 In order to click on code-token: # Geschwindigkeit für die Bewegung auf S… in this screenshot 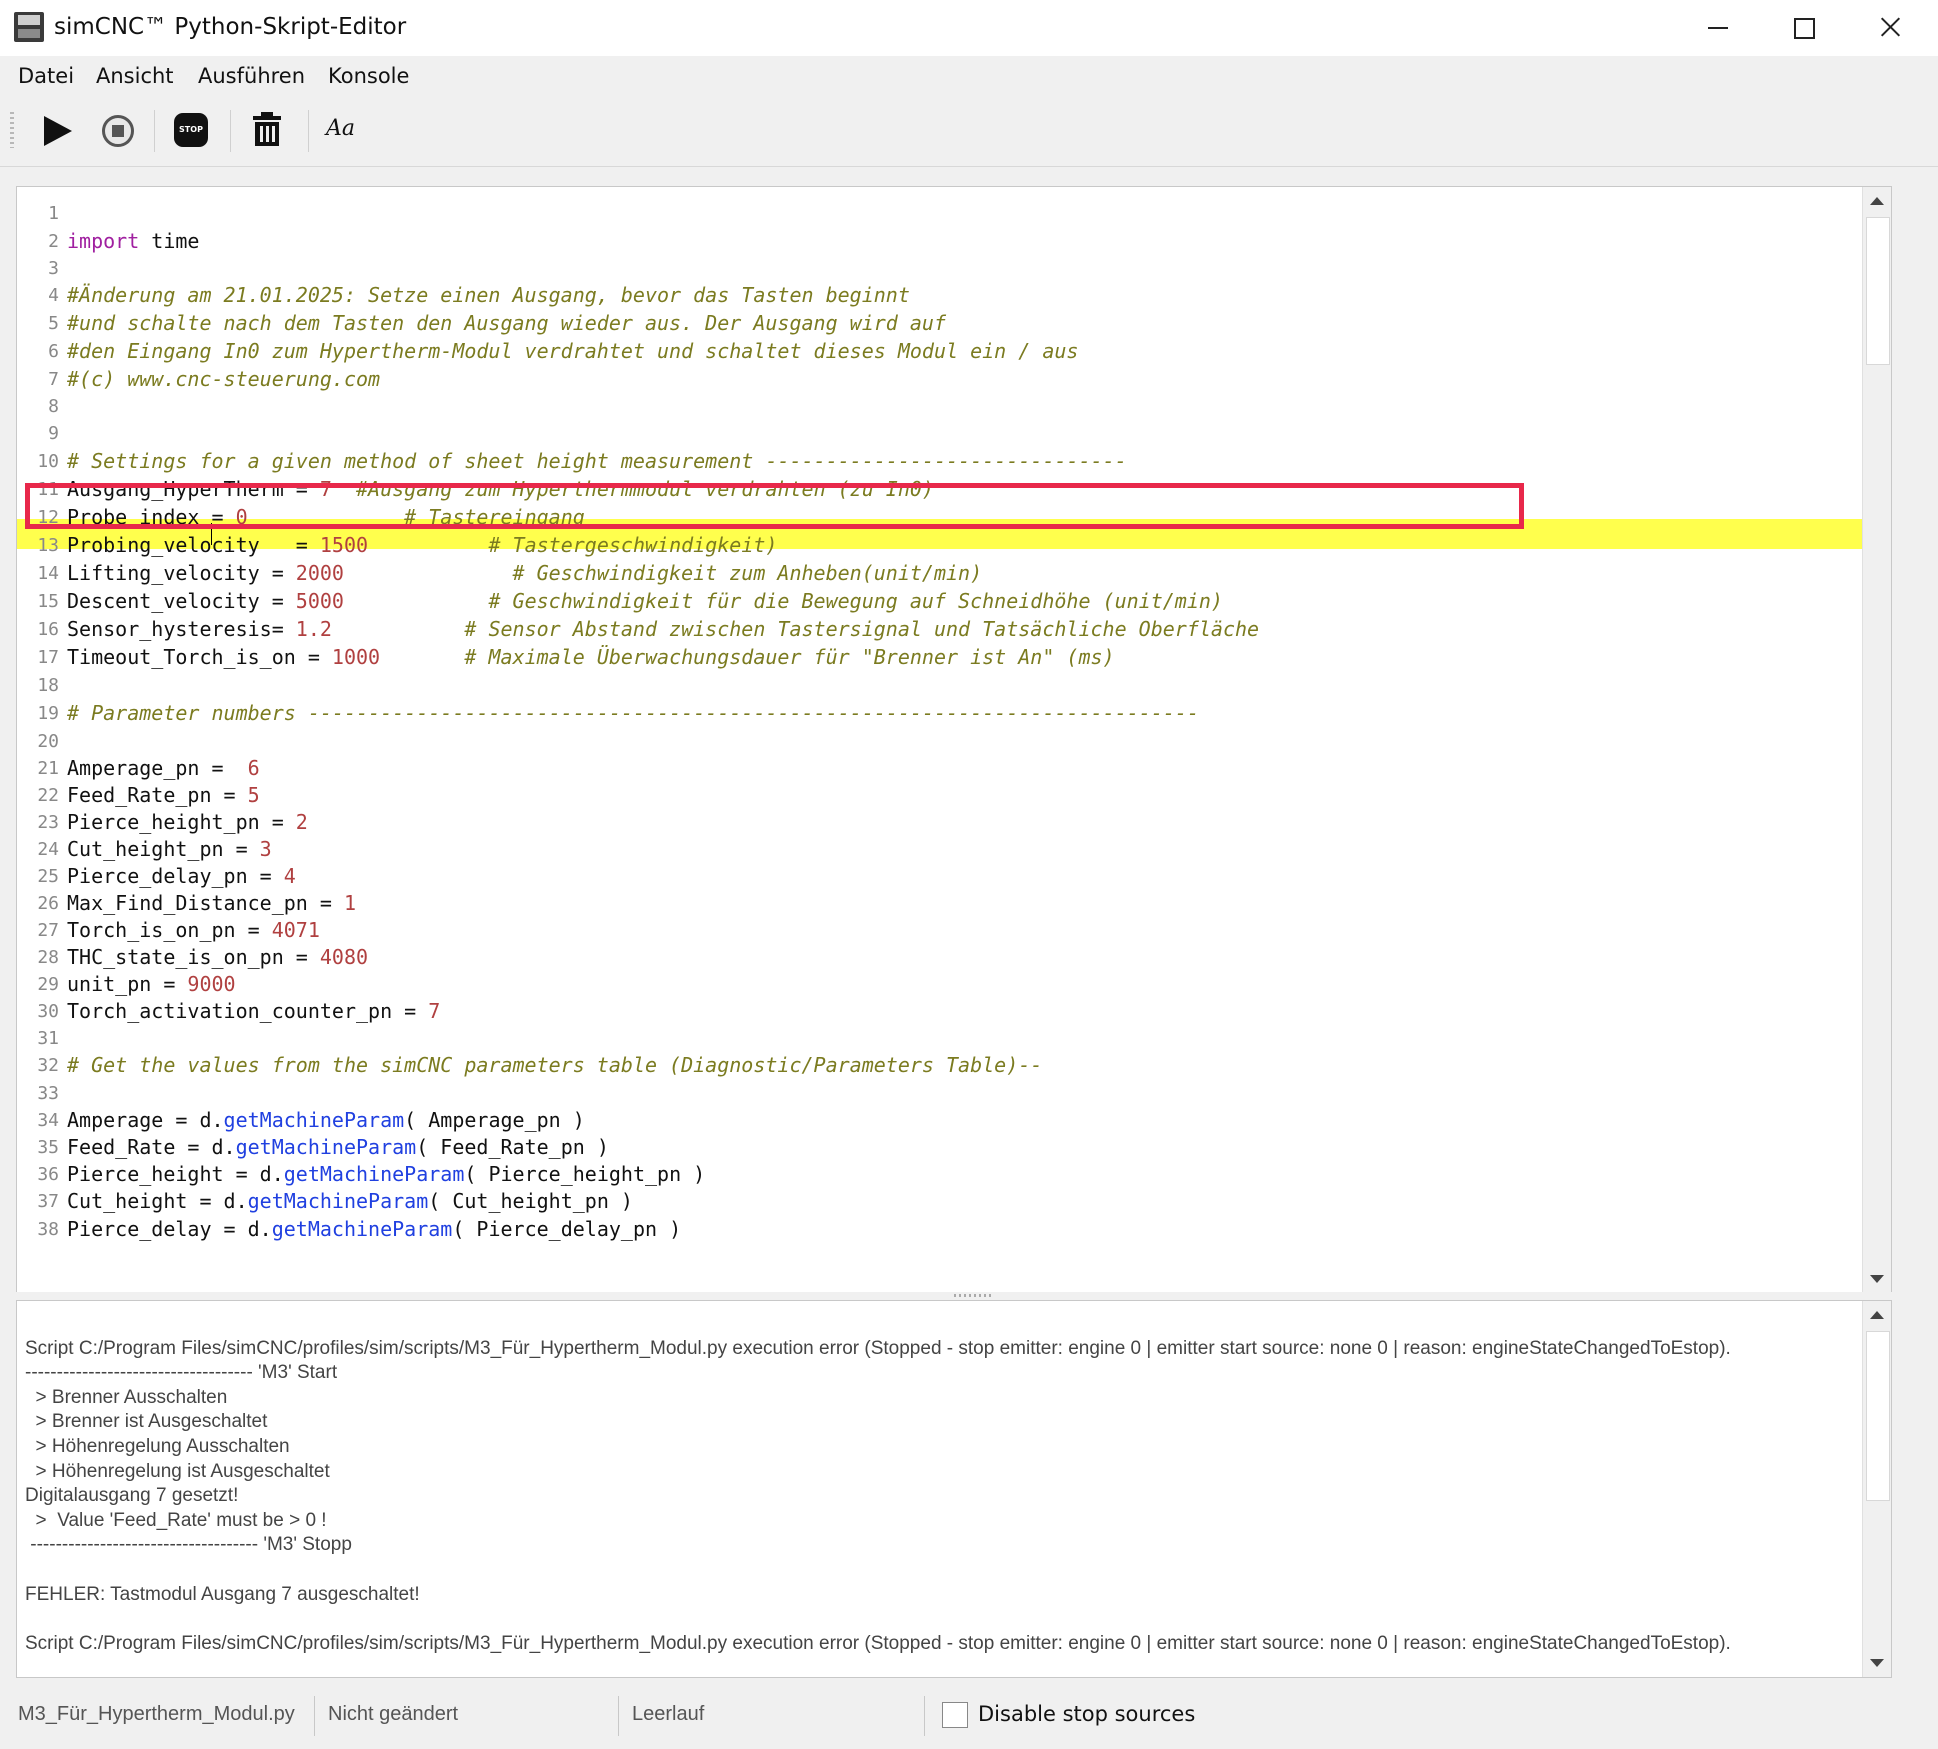, I will do `click(783, 601)`.